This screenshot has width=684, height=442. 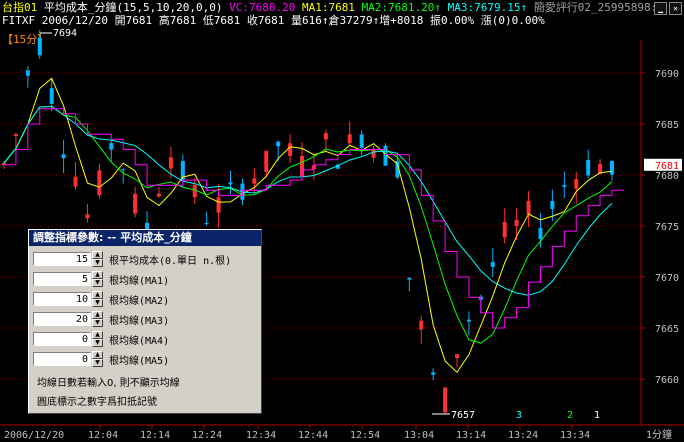 I want to click on param-value-input: 20, so click(x=62, y=319).